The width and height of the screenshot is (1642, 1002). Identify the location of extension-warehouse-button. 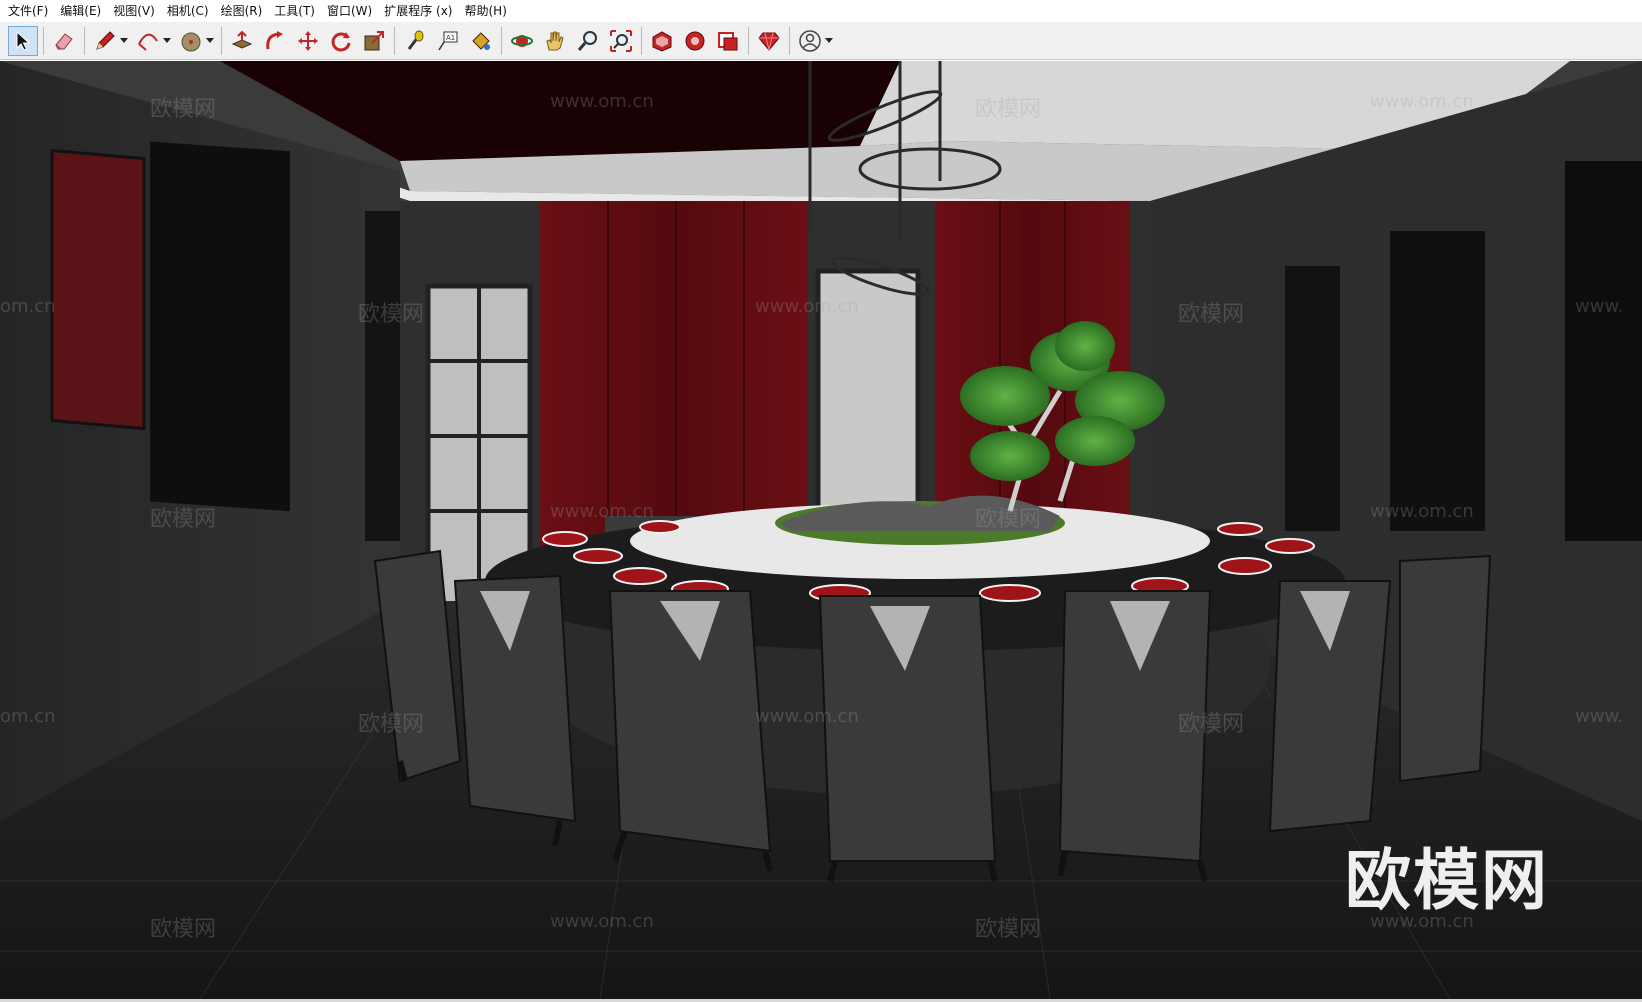
(695, 41).